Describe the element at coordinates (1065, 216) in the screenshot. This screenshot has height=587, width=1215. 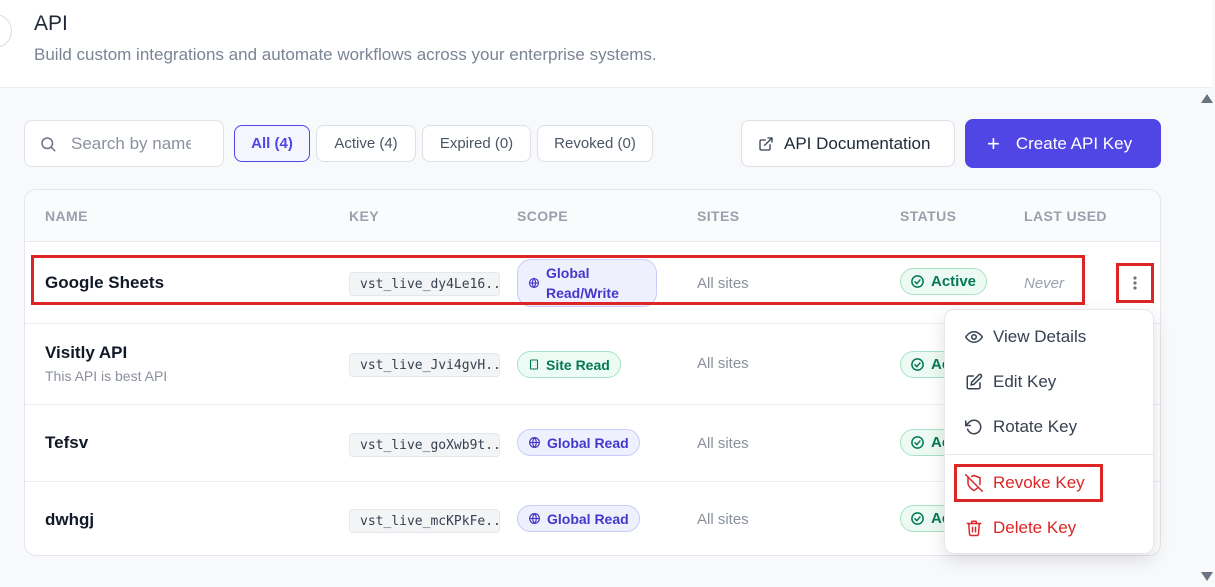
I see `column-header-last-used: LAST USED` at that location.